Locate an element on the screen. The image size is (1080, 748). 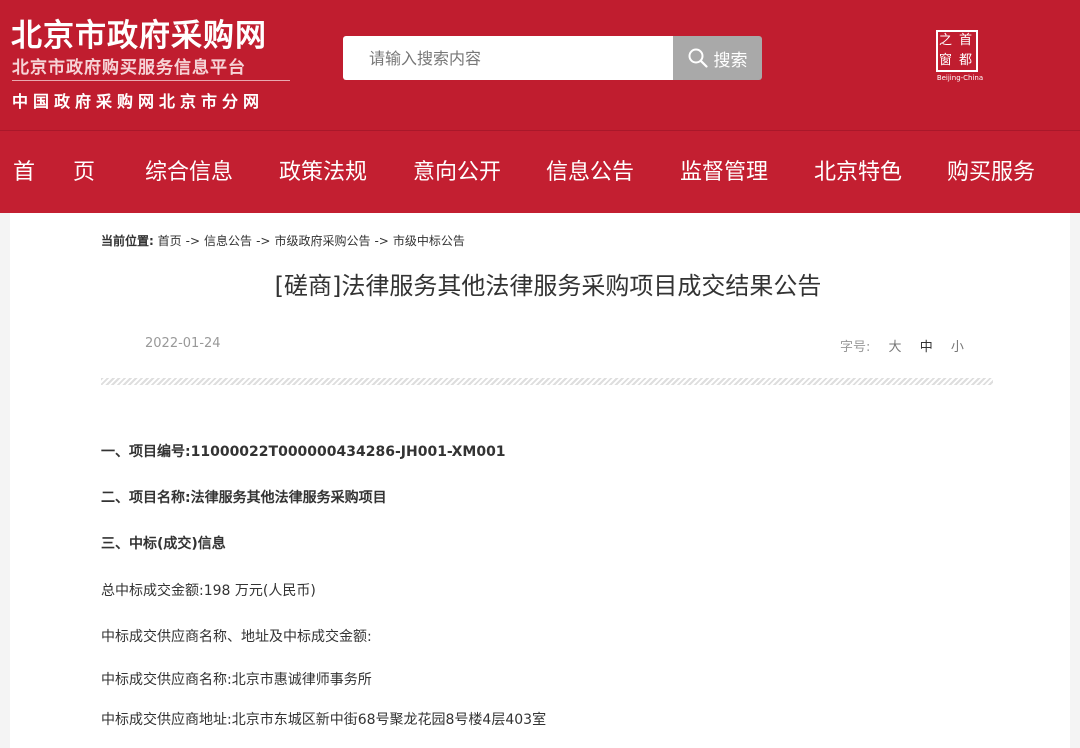
main-nav: 首 页 综合信息 政策法规 意向公开 信息公告 监督管理 北京特色 购买服务 is located at coordinates (540, 171).